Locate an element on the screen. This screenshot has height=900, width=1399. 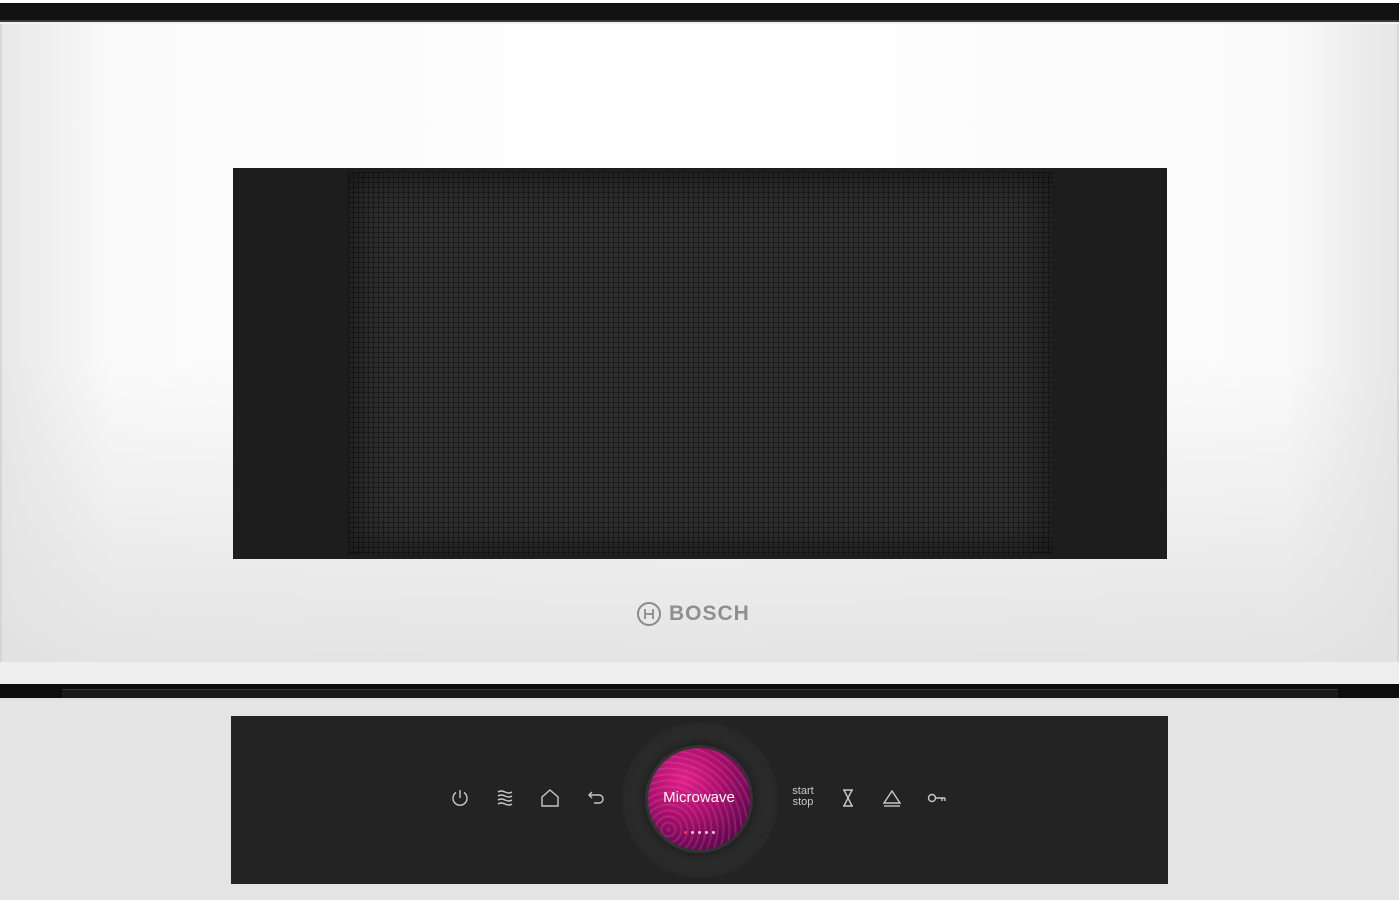
home-icon is located at coordinates (550, 798).